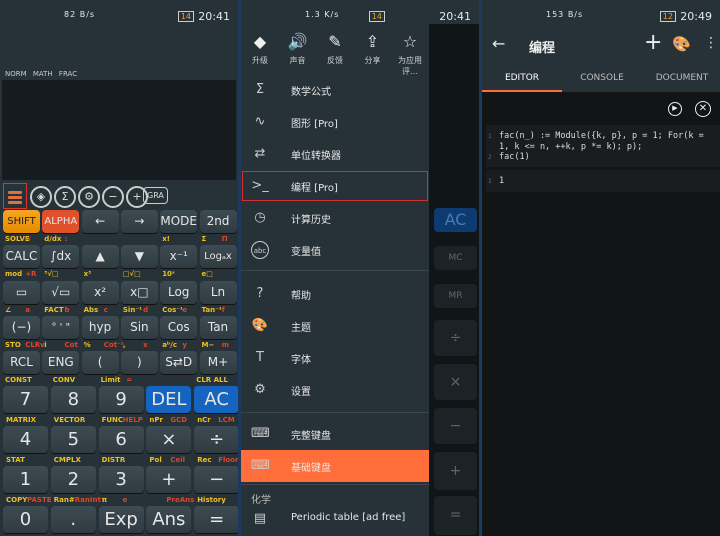  I want to click on behind-key-mc: MC, so click(455, 258).